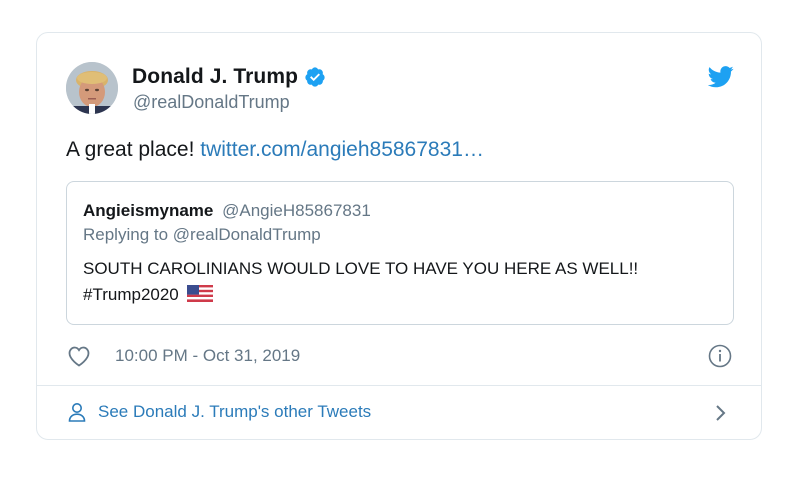 This screenshot has height=490, width=799. Describe the element at coordinates (720, 356) in the screenshot. I see `info-icon` at that location.